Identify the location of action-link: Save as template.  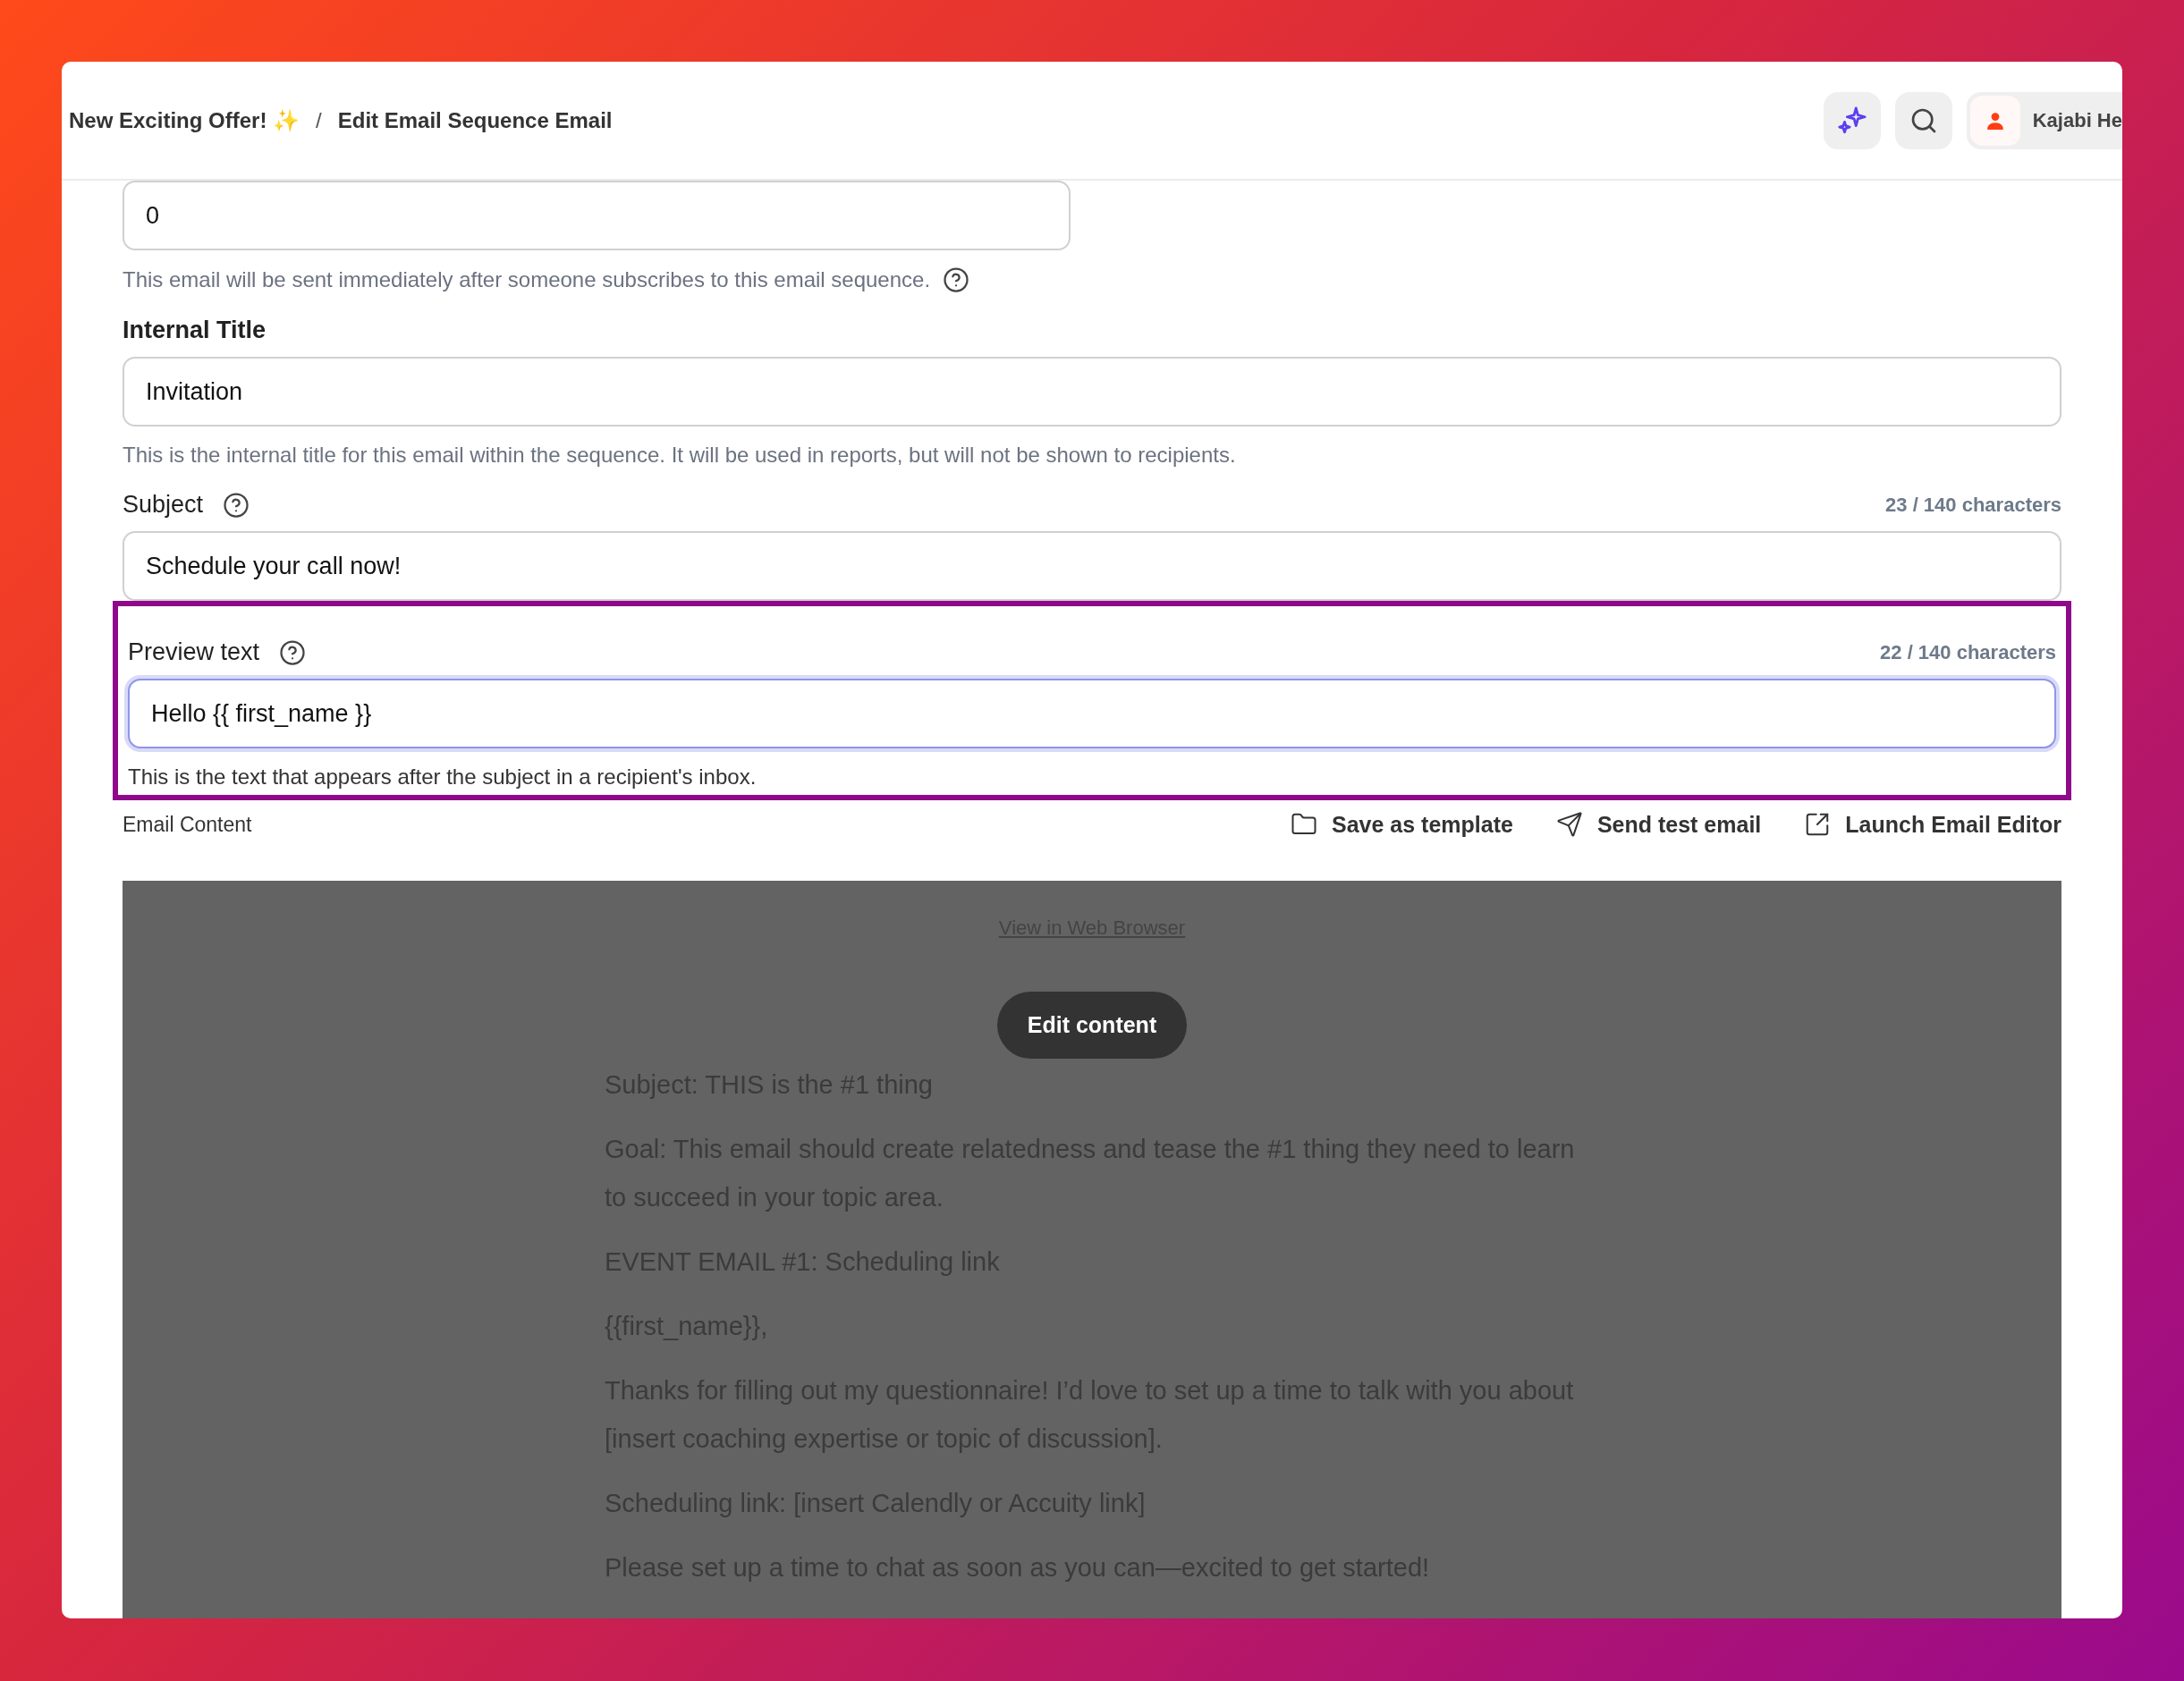
(1402, 824).